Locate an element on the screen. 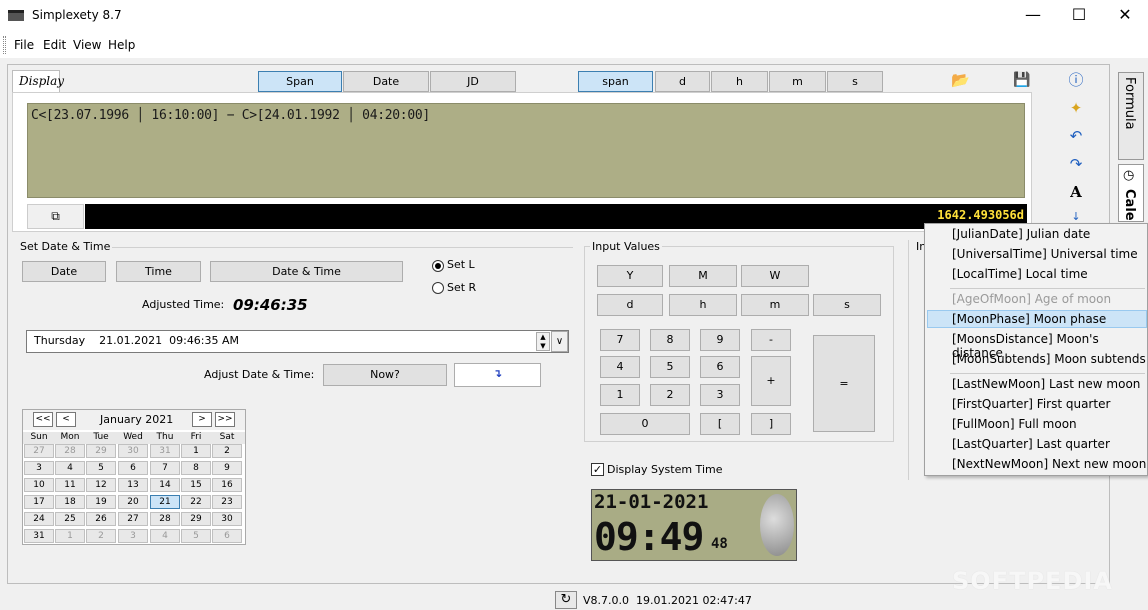  calendar-day: 28 is located at coordinates (70, 451).